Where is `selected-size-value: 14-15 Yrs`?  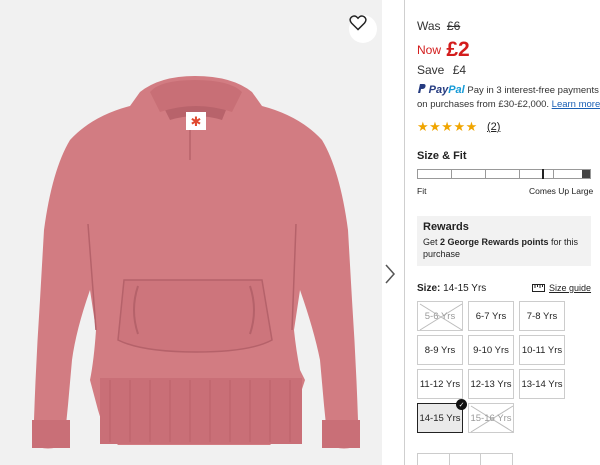 selected-size-value: 14-15 Yrs is located at coordinates (465, 288).